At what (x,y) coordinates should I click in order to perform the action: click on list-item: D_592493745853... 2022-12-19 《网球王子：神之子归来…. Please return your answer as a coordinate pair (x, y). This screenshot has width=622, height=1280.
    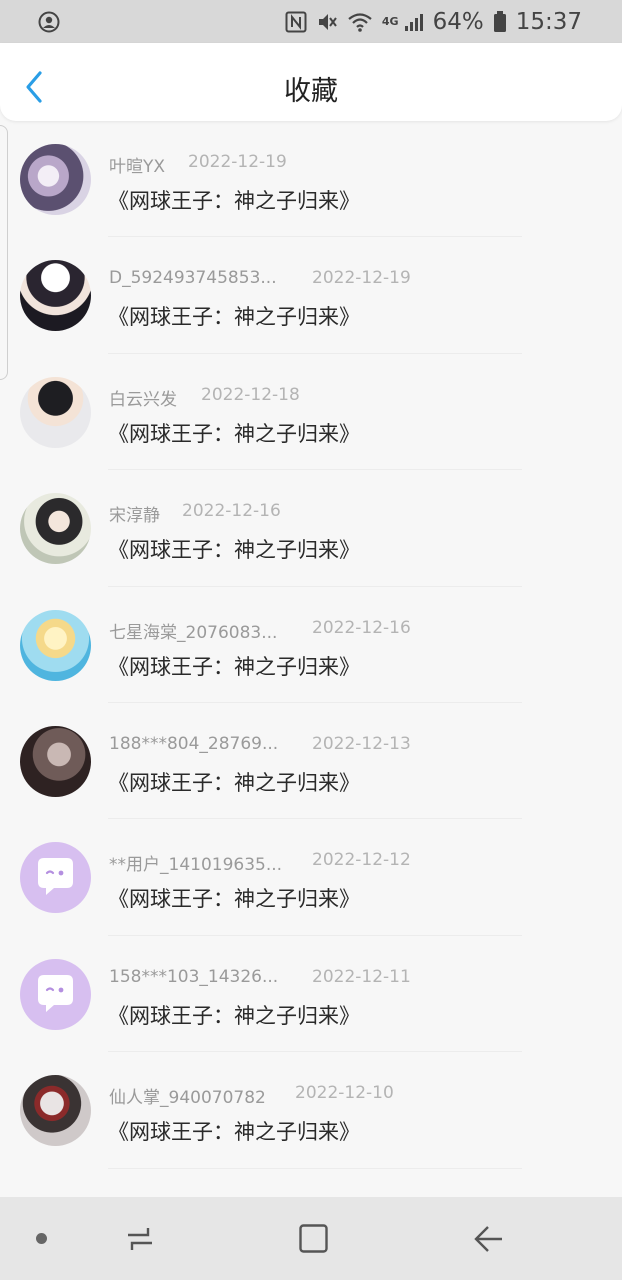
    Looking at the image, I should click on (311, 296).